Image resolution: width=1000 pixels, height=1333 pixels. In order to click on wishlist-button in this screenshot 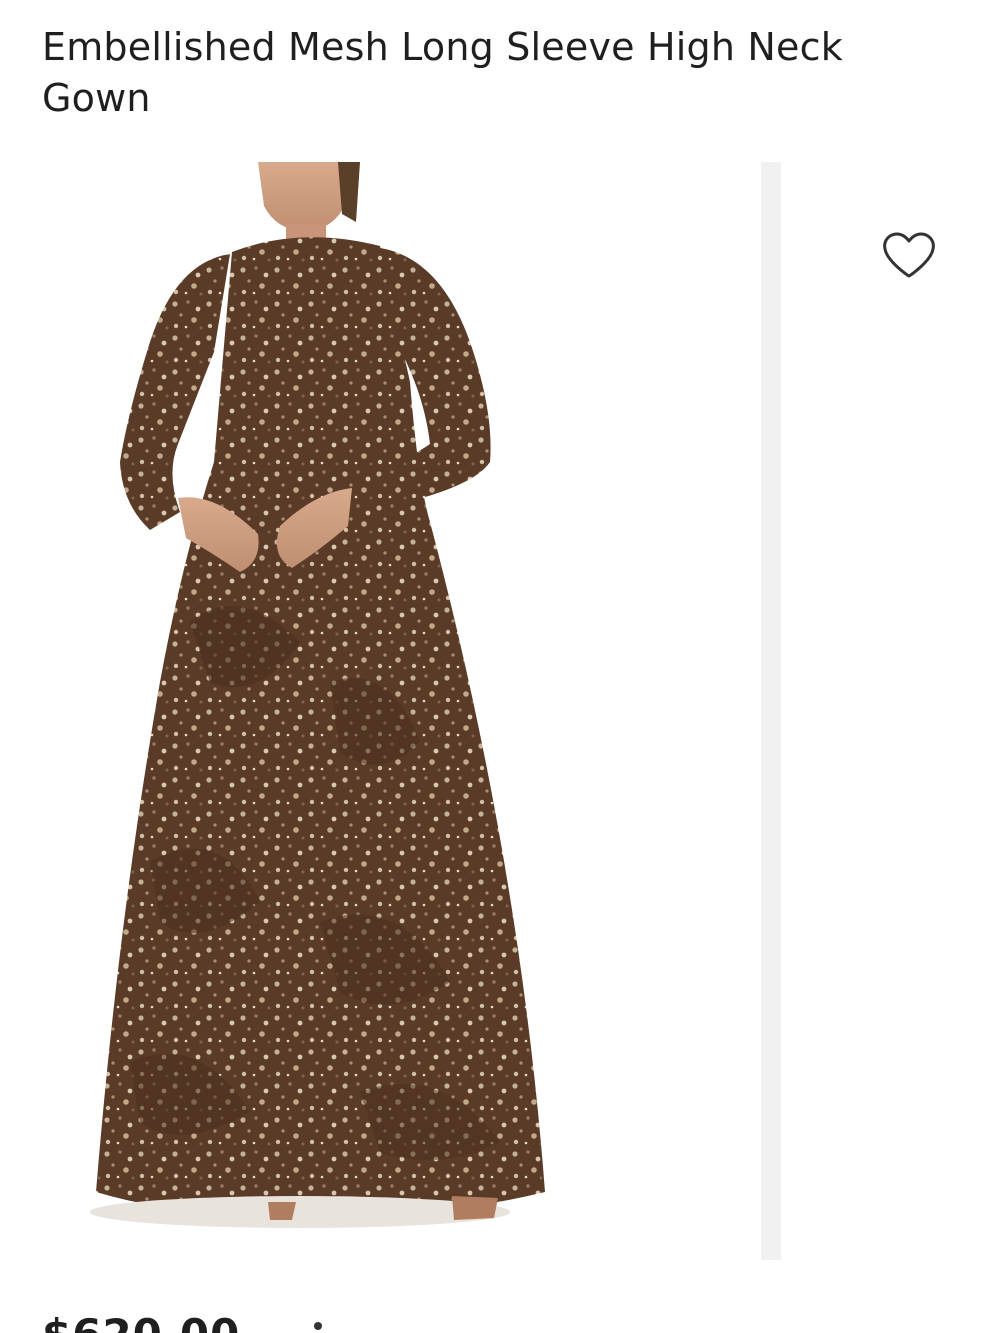, I will do `click(909, 256)`.